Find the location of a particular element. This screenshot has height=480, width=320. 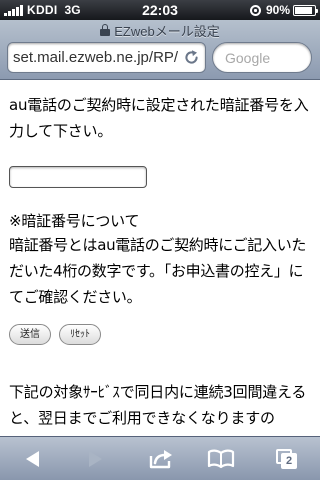

bookmarks-icon is located at coordinates (221, 459).